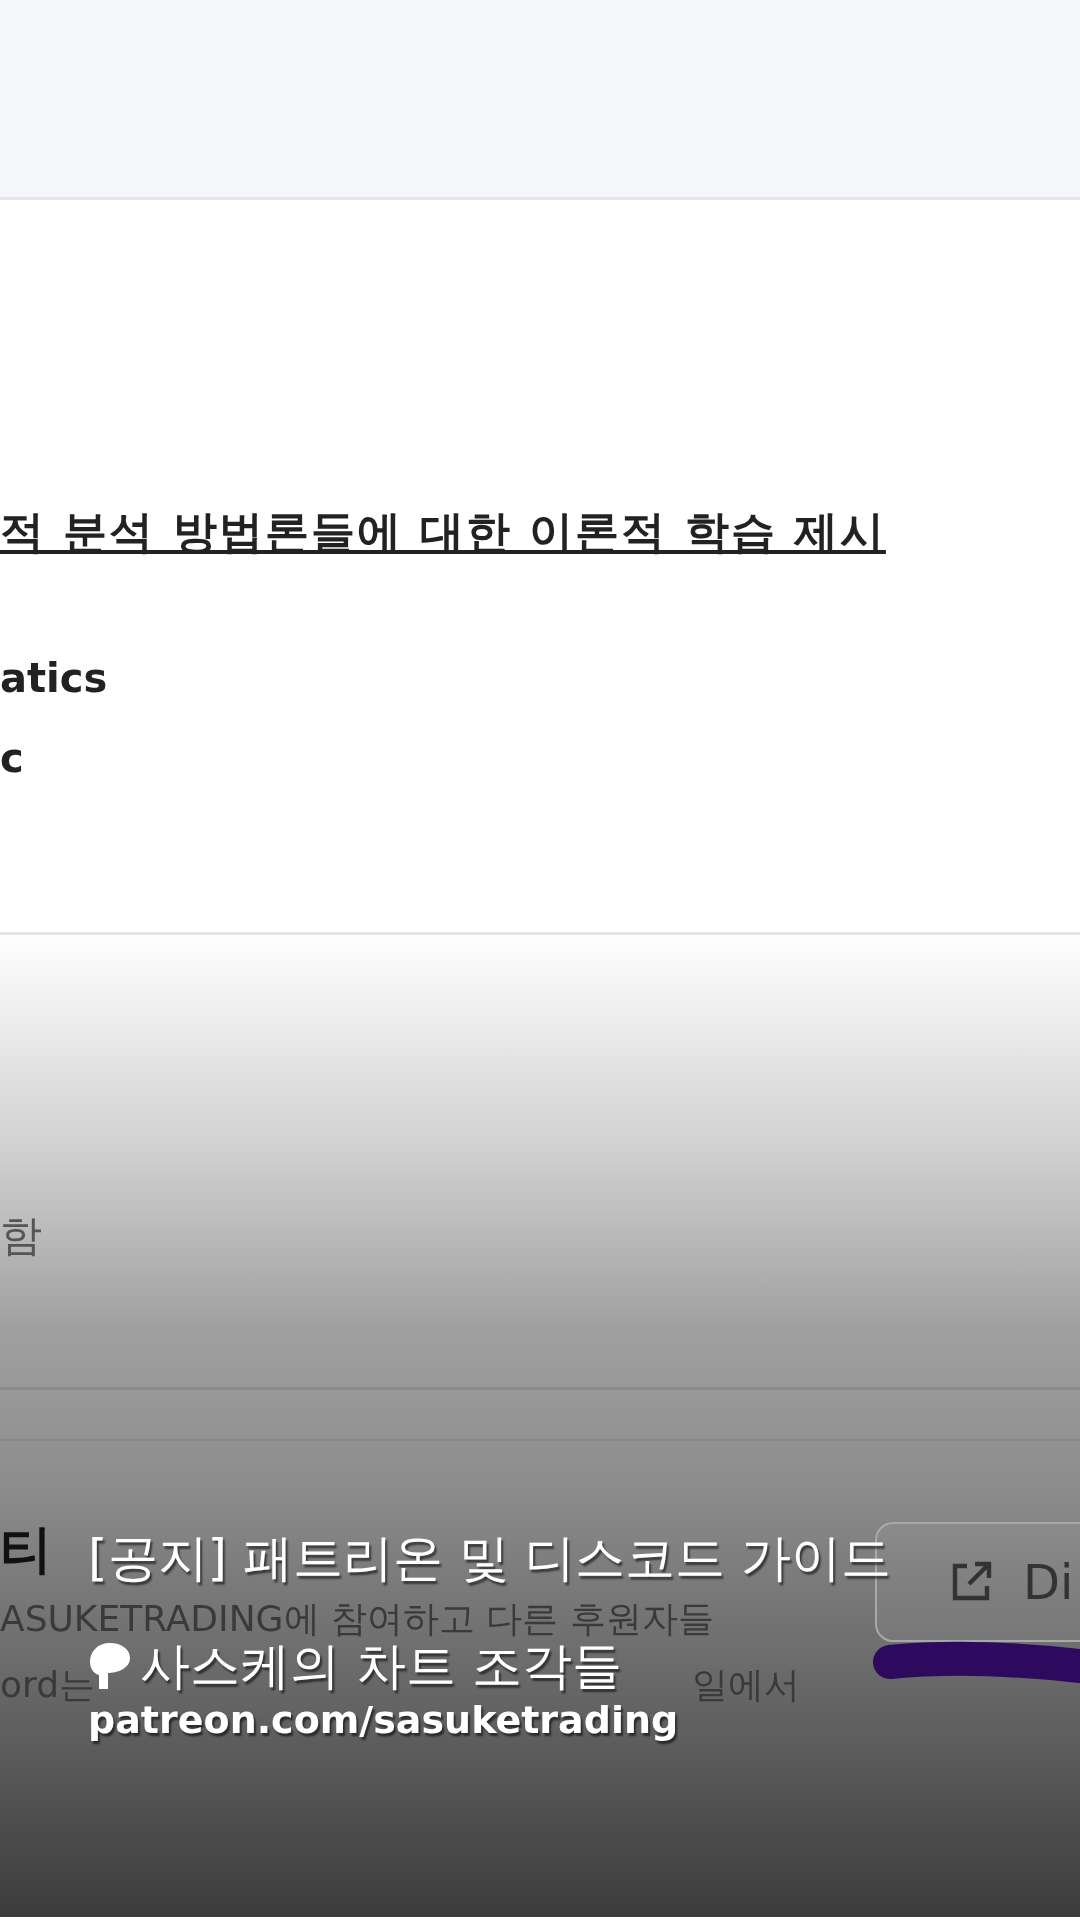 The image size is (1080, 1920). I want to click on link-url: patreon.com/sasuketrading, so click(489, 1721).